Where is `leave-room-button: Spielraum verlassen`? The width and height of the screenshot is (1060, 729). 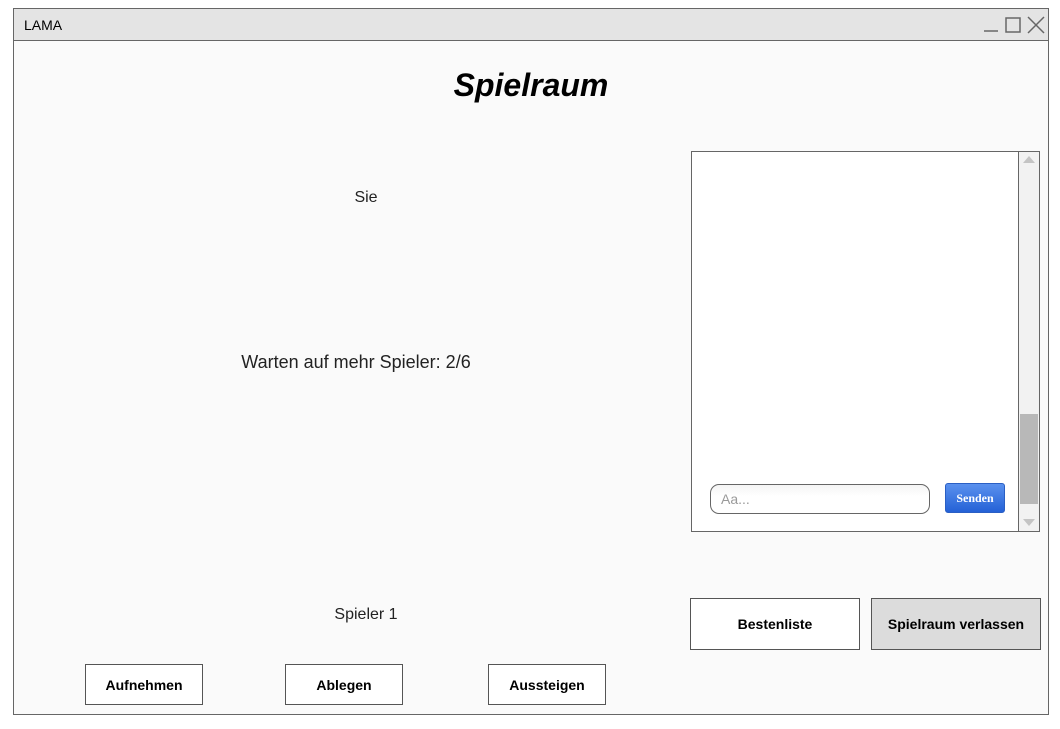
leave-room-button: Spielraum verlassen is located at coordinates (956, 624).